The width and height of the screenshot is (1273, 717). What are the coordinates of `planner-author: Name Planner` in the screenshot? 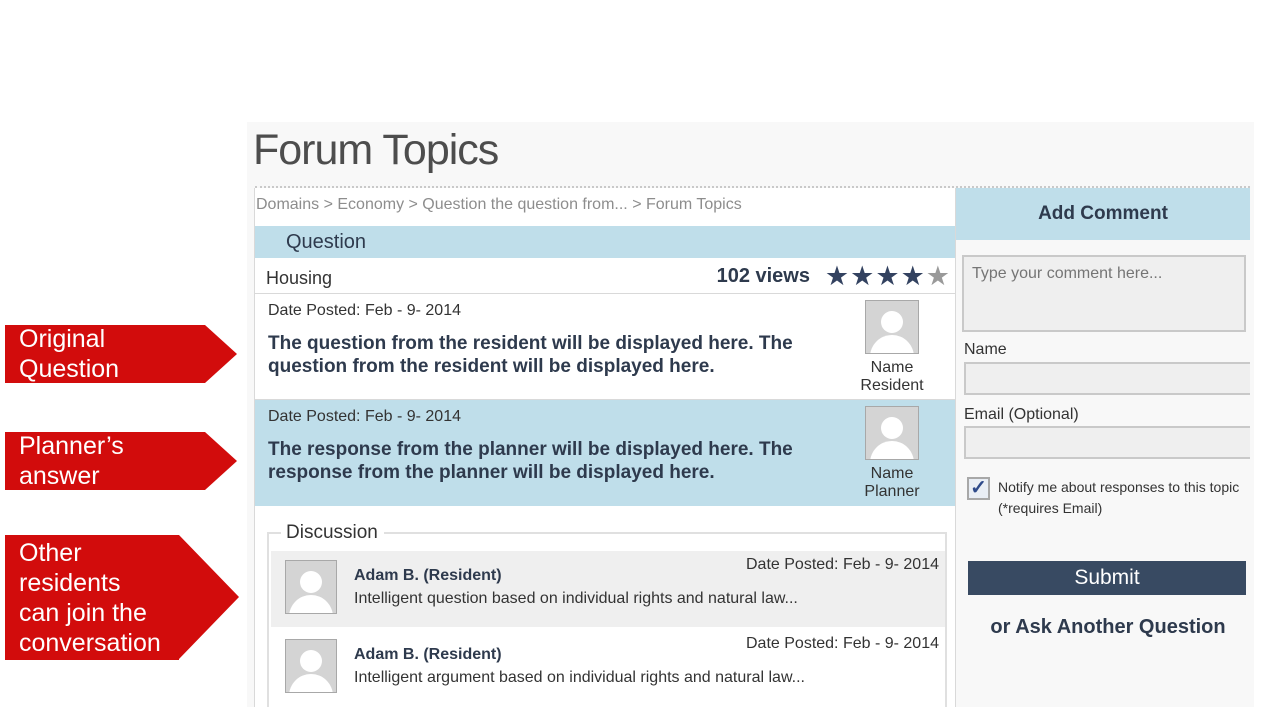 It's located at (892, 453).